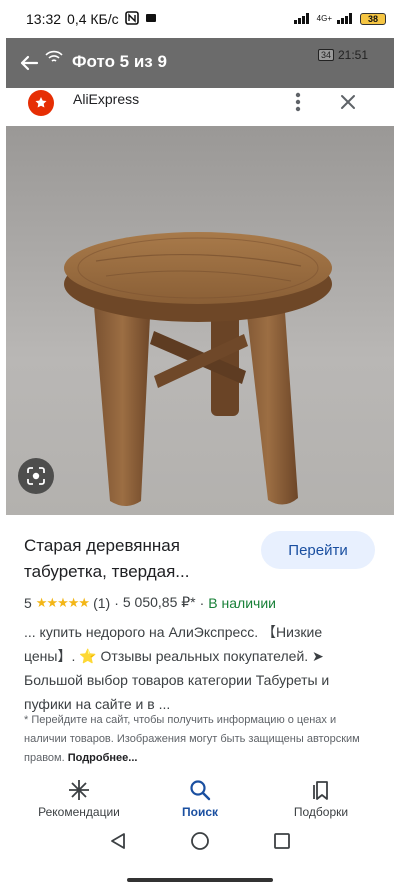 Image resolution: width=400 pixels, height=889 pixels. I want to click on arrow-left-icon, so click(29, 63).